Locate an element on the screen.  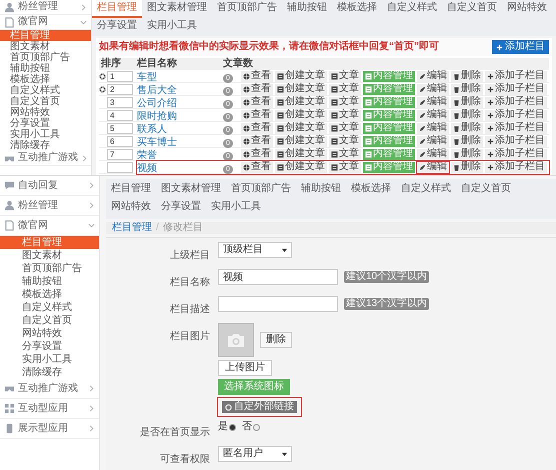
category-link: 荣誉 is located at coordinates (147, 155).